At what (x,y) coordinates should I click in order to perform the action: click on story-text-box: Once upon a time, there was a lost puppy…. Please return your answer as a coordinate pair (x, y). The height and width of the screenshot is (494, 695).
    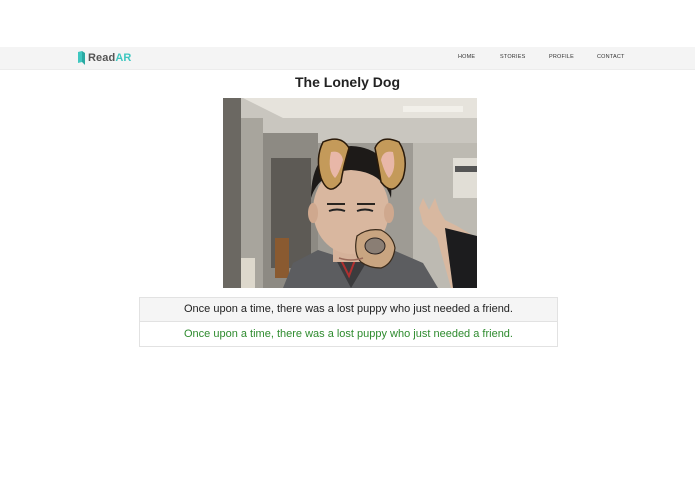
    Looking at the image, I should click on (348, 322).